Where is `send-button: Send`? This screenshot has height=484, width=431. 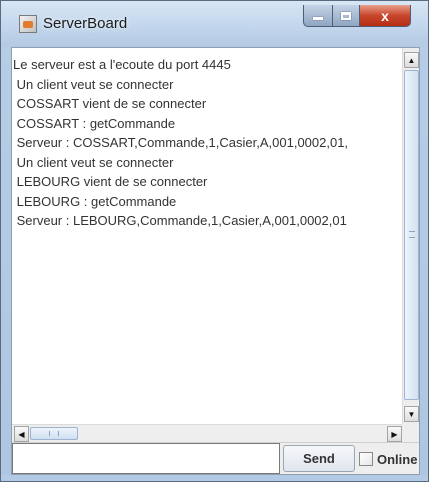
send-button: Send is located at coordinates (319, 458).